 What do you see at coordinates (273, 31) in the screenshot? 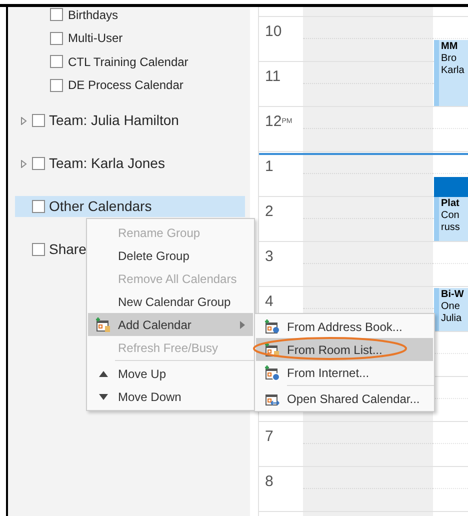
I see `hour-label: 10` at bounding box center [273, 31].